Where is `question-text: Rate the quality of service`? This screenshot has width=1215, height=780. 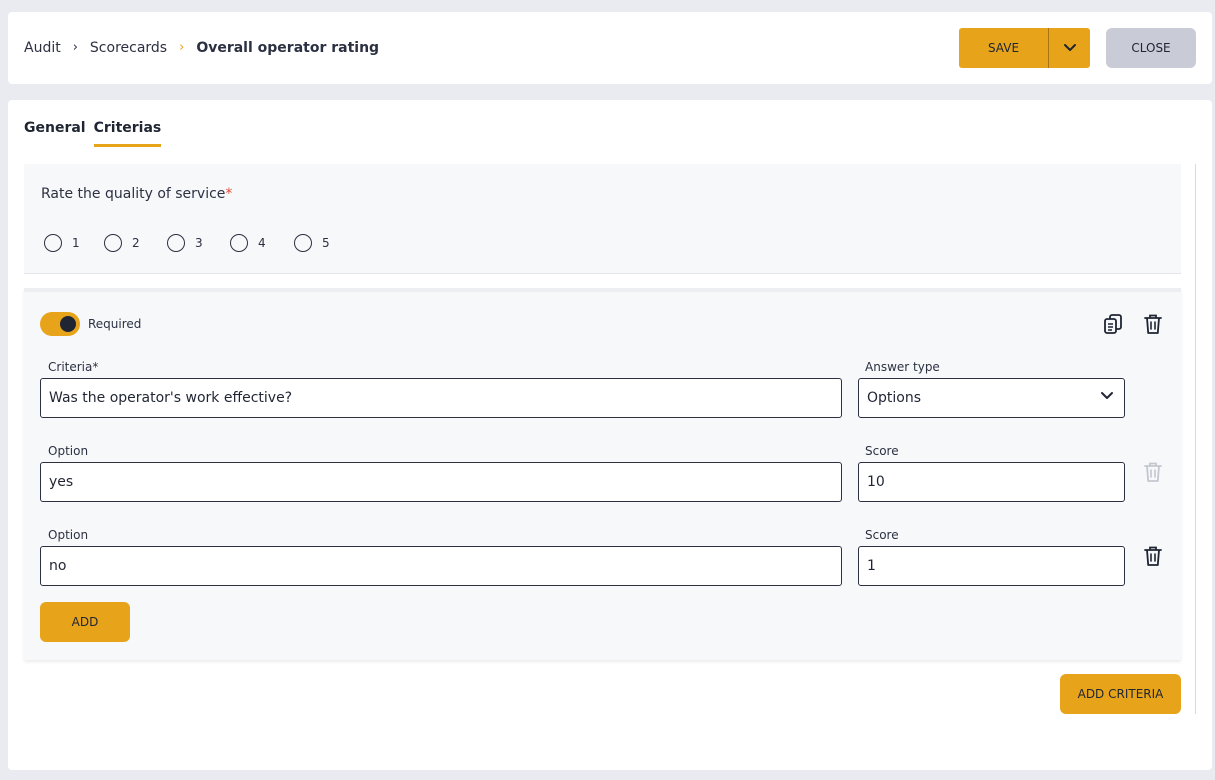 question-text: Rate the quality of service is located at coordinates (133, 194).